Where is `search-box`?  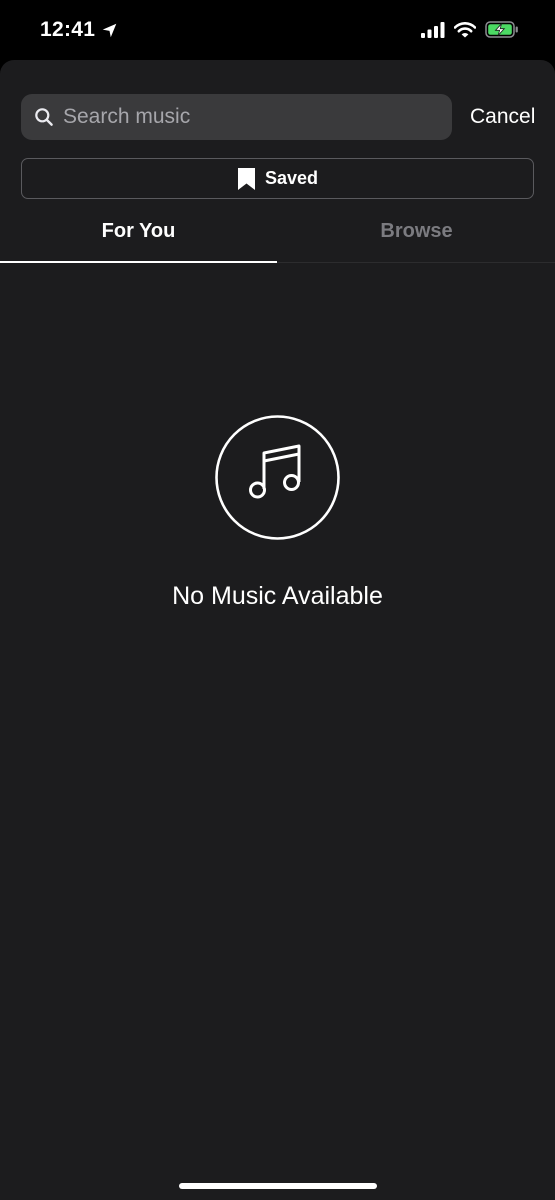 search-box is located at coordinates (236, 117).